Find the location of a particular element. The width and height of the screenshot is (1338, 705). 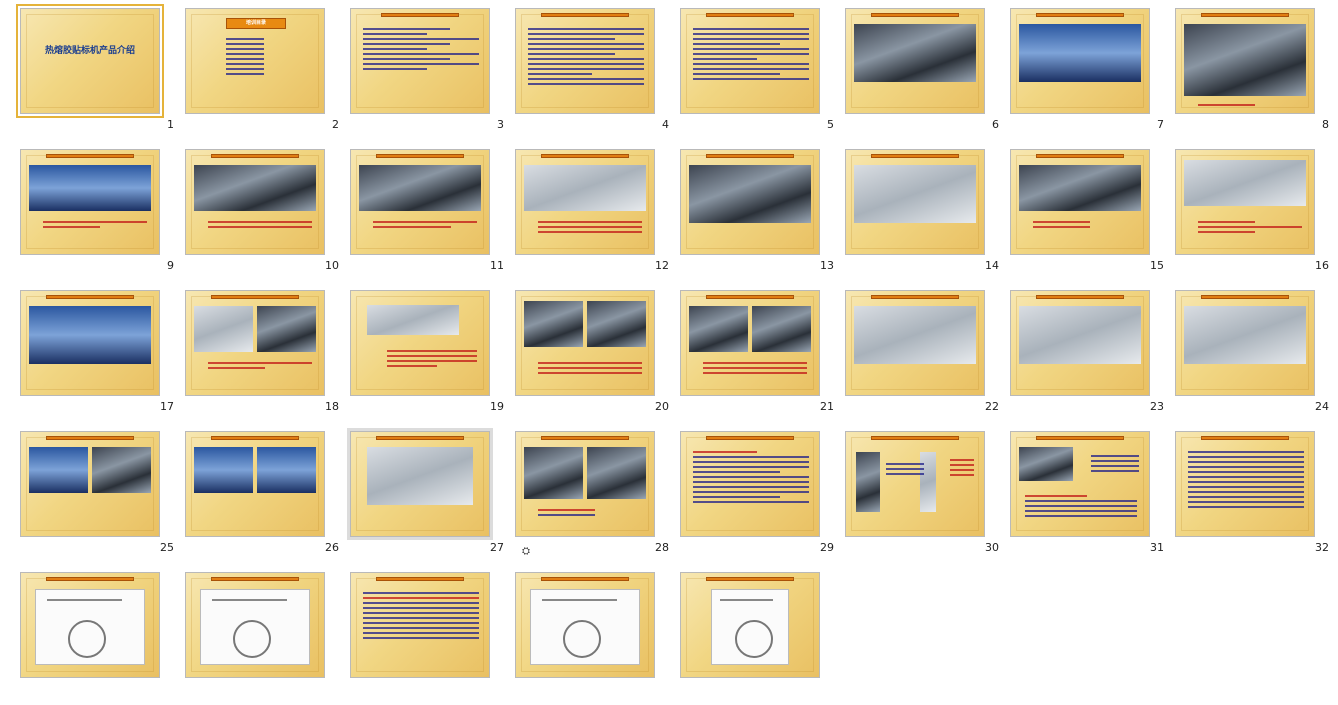

slide-number: 20 is located at coordinates (662, 406).